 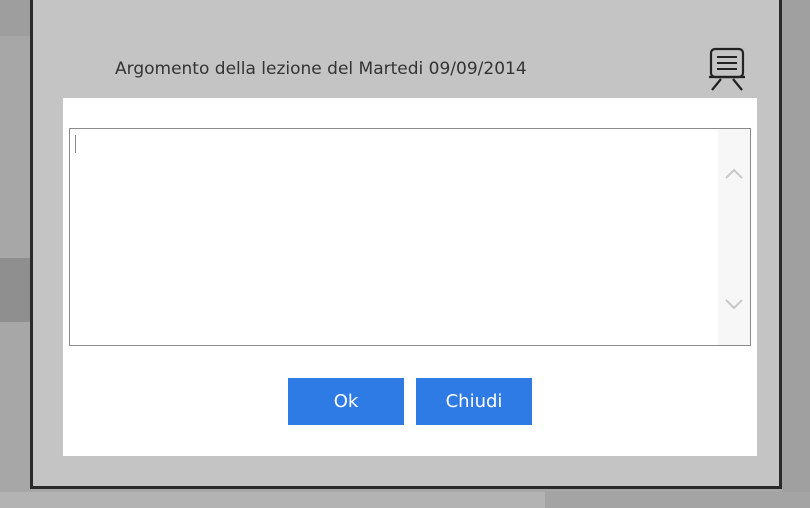 What do you see at coordinates (474, 401) in the screenshot?
I see `close-button: Chiudi` at bounding box center [474, 401].